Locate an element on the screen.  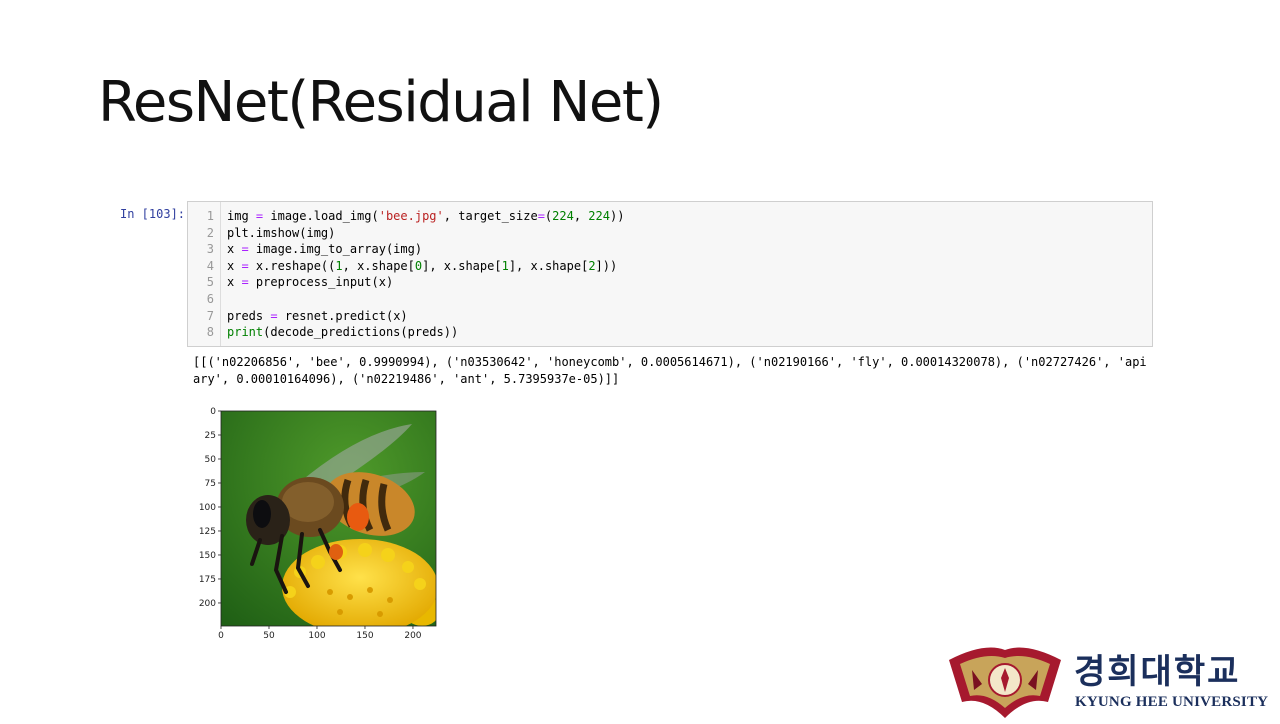
x-tick-label: 0 is located at coordinates (221, 636).